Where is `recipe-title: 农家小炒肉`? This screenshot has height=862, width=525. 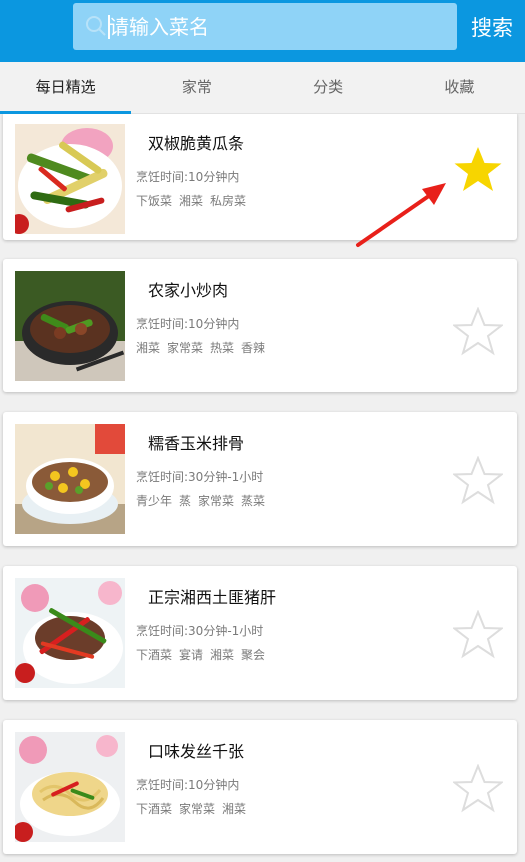
recipe-title: 农家小炒肉 is located at coordinates (188, 290).